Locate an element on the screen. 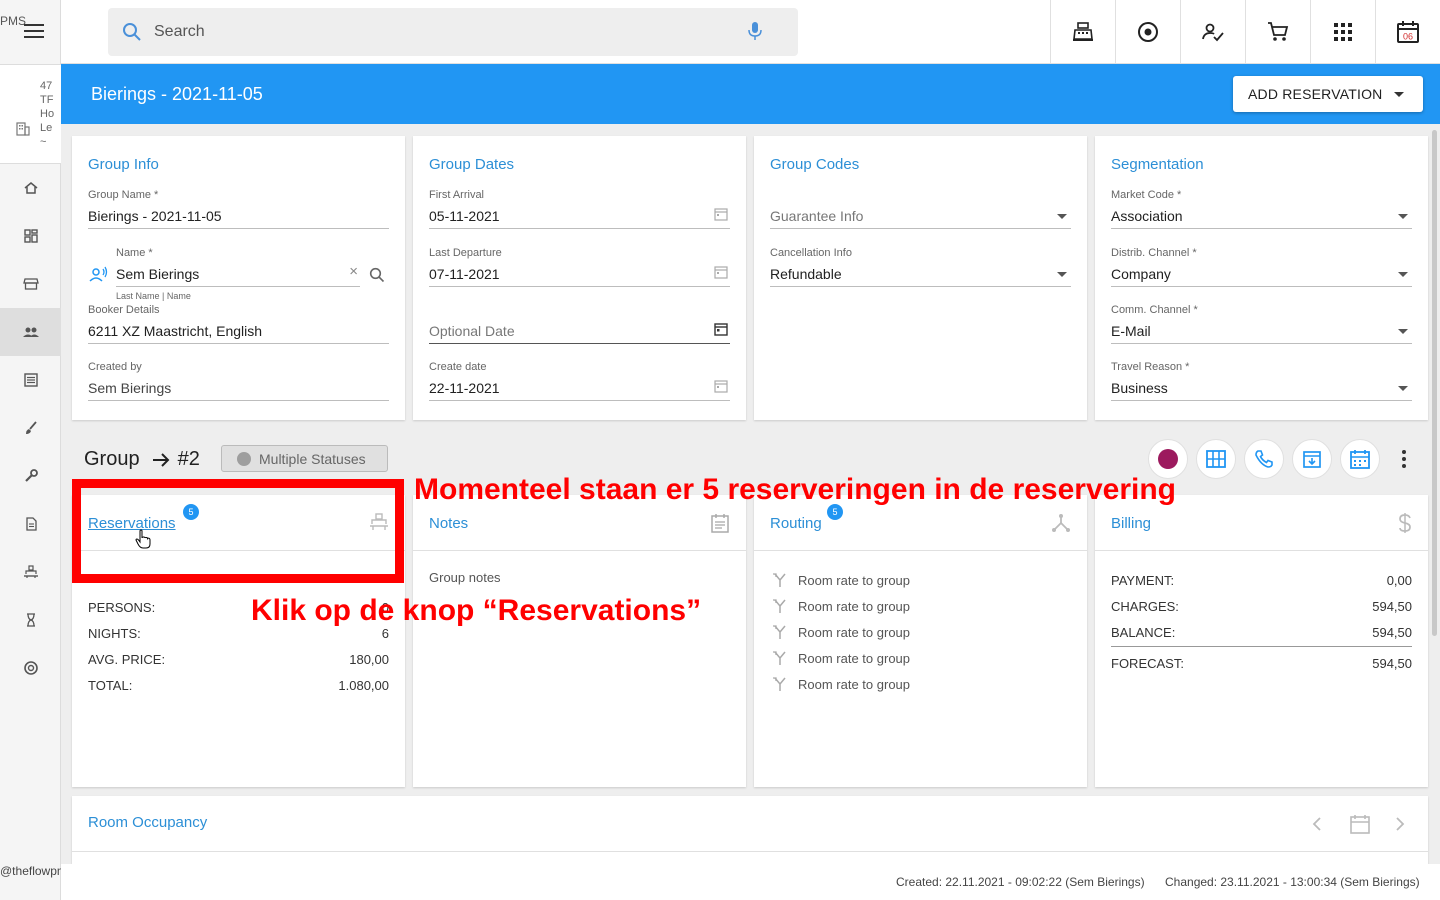 Image resolution: width=1440 pixels, height=900 pixels. target-button is located at coordinates (1147, 32).